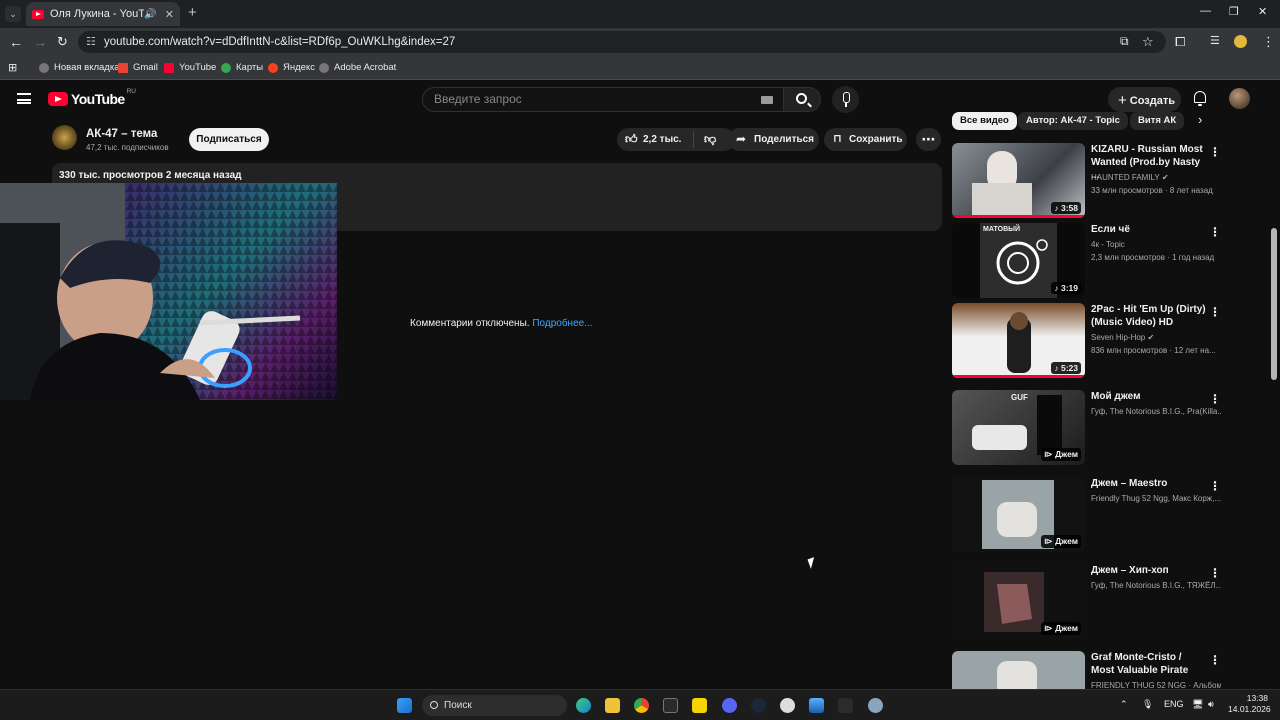  I want to click on taskbar-search: Поиск, so click(494, 705).